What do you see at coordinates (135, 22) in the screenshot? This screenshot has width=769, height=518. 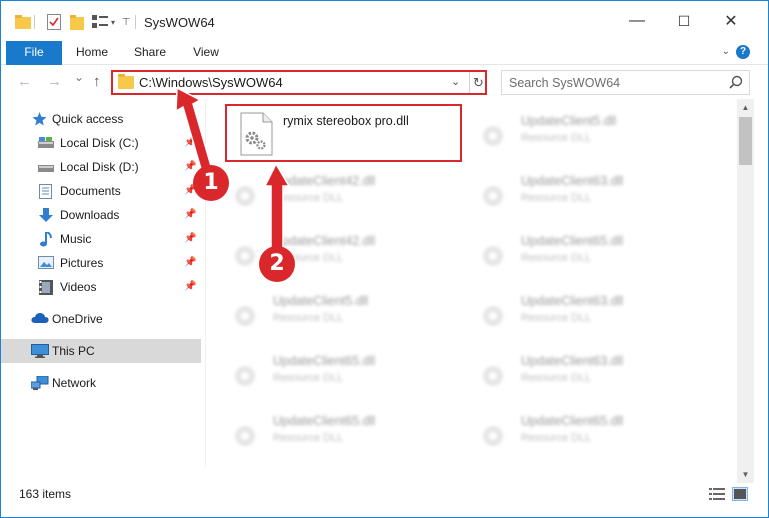 I see `divider` at bounding box center [135, 22].